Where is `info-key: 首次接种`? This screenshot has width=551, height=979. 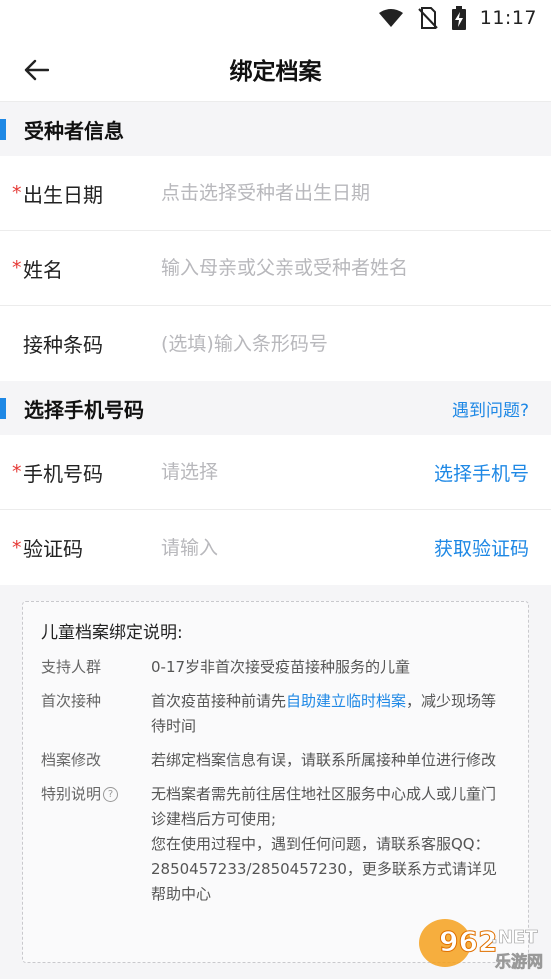
info-key: 首次接种 is located at coordinates (71, 701).